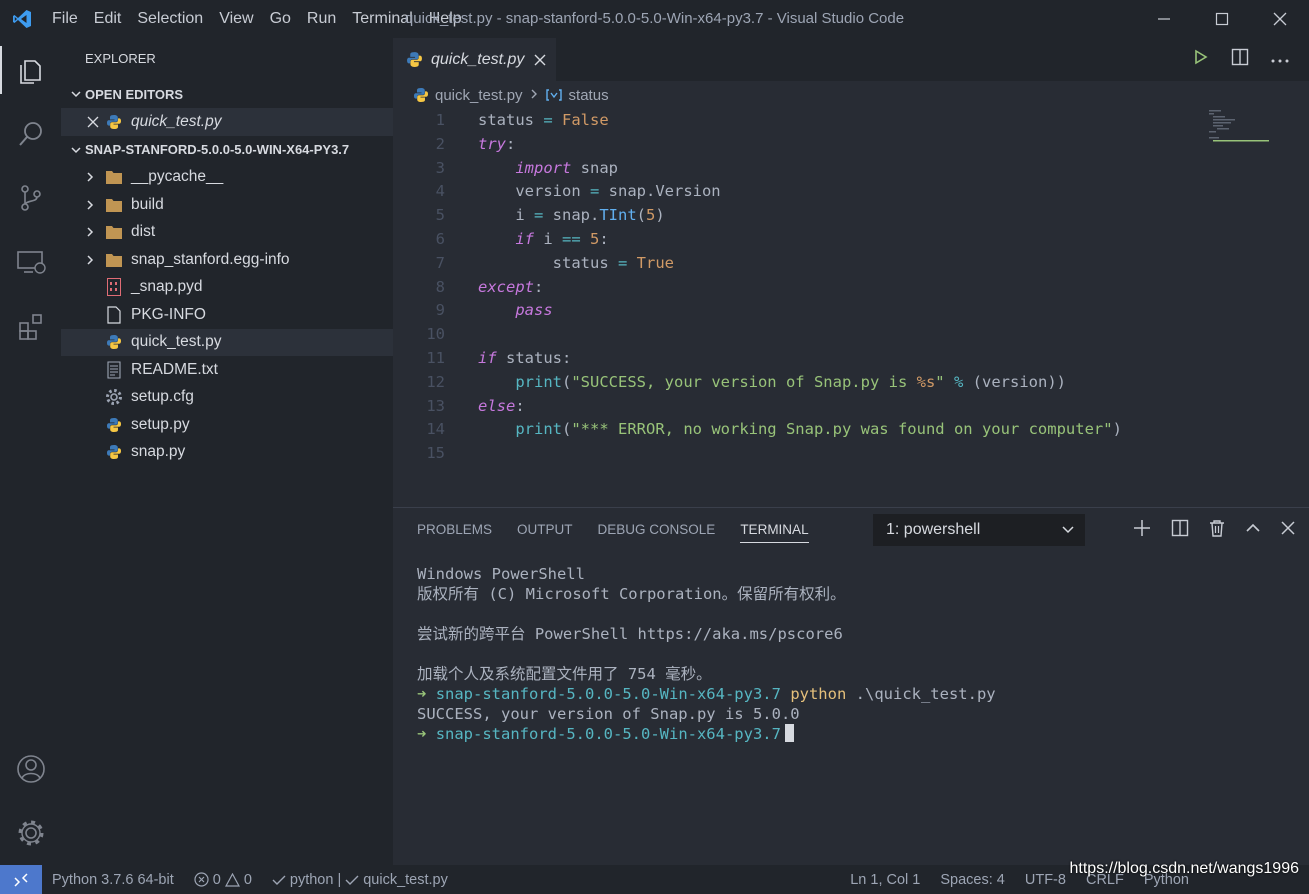 This screenshot has width=1309, height=894. Describe the element at coordinates (608, 694) in the screenshot. I see `prompt-dir: snap-stanford-5.0.0-5.0-Win-x64-py3.7` at that location.